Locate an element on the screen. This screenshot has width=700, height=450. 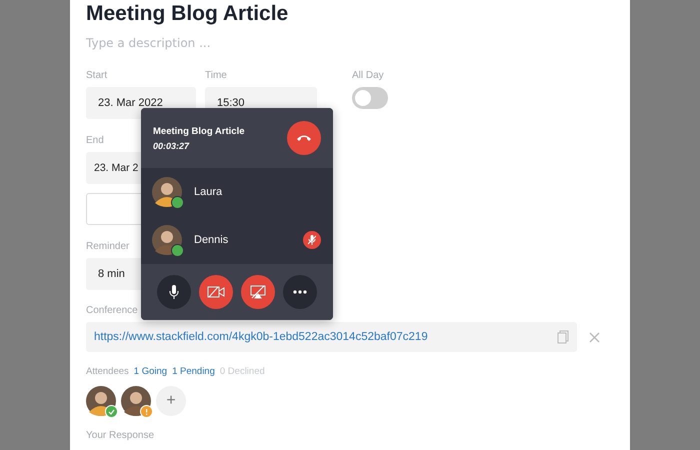
screen-share-off-icon is located at coordinates (258, 292).